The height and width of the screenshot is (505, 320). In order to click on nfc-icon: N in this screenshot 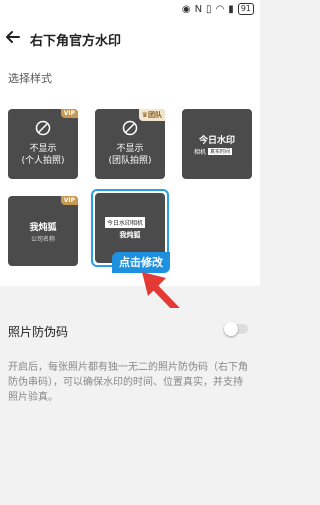, I will do `click(198, 9)`.